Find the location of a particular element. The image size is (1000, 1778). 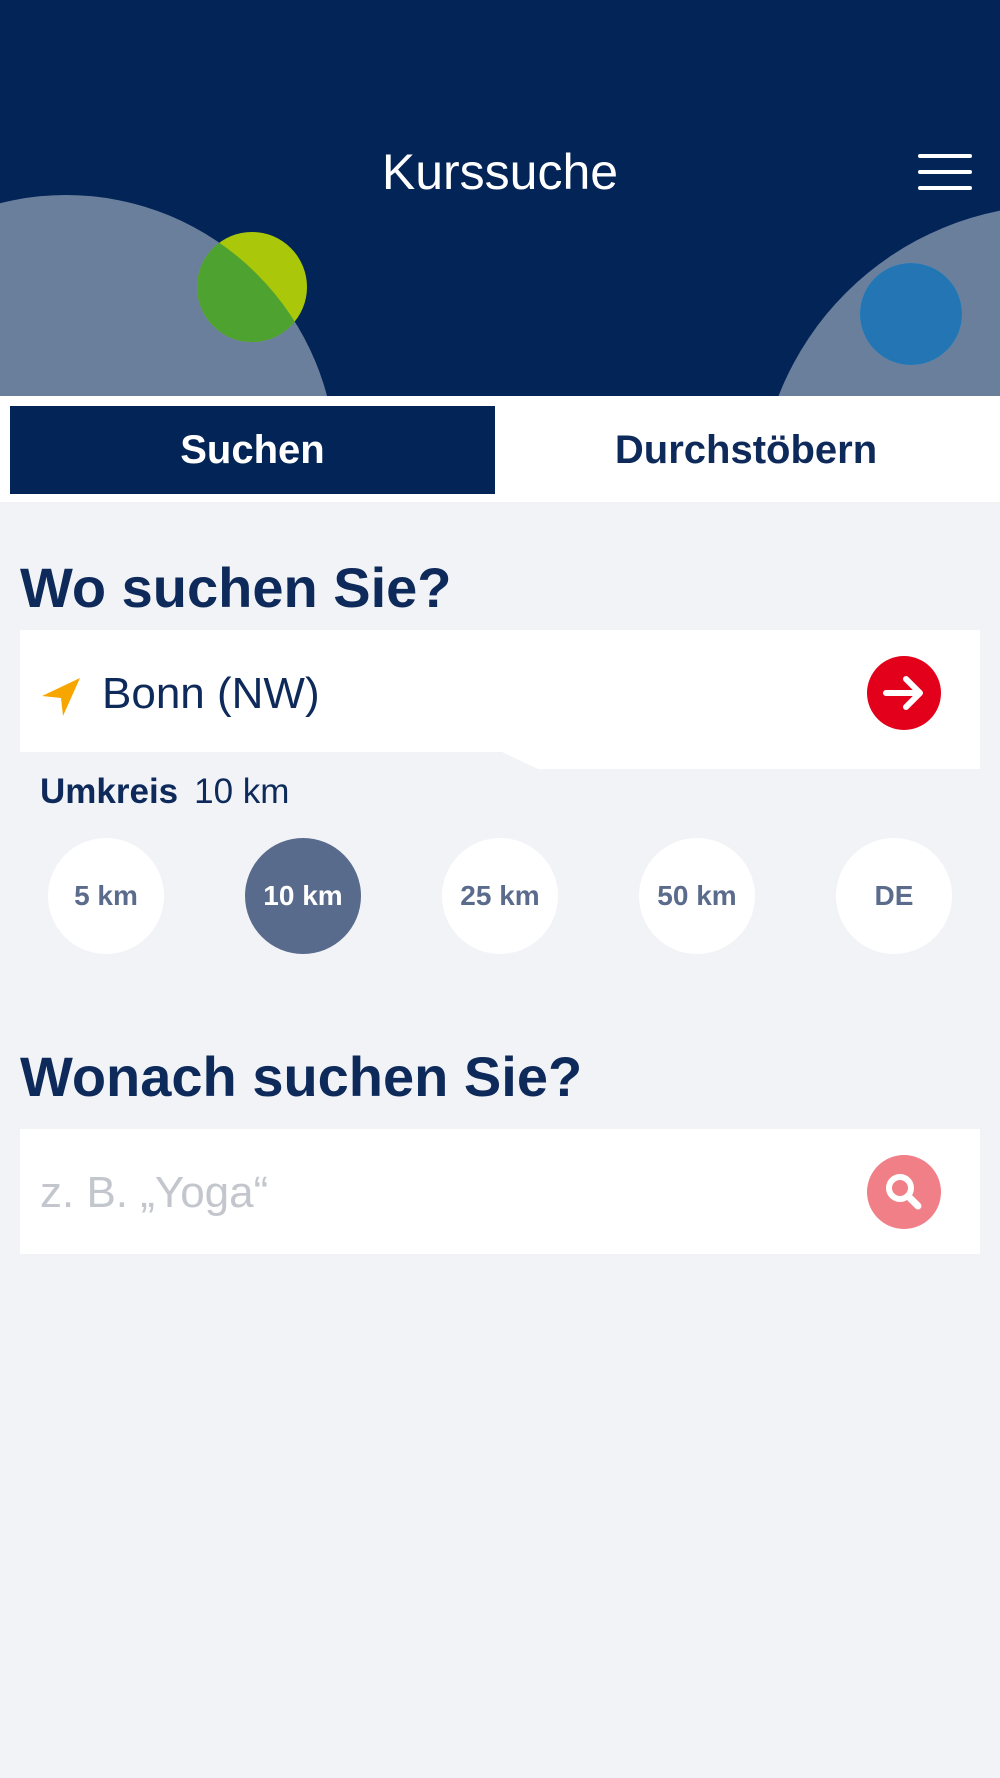

search-heading: Wonach suchen Sie? is located at coordinates (301, 1076).